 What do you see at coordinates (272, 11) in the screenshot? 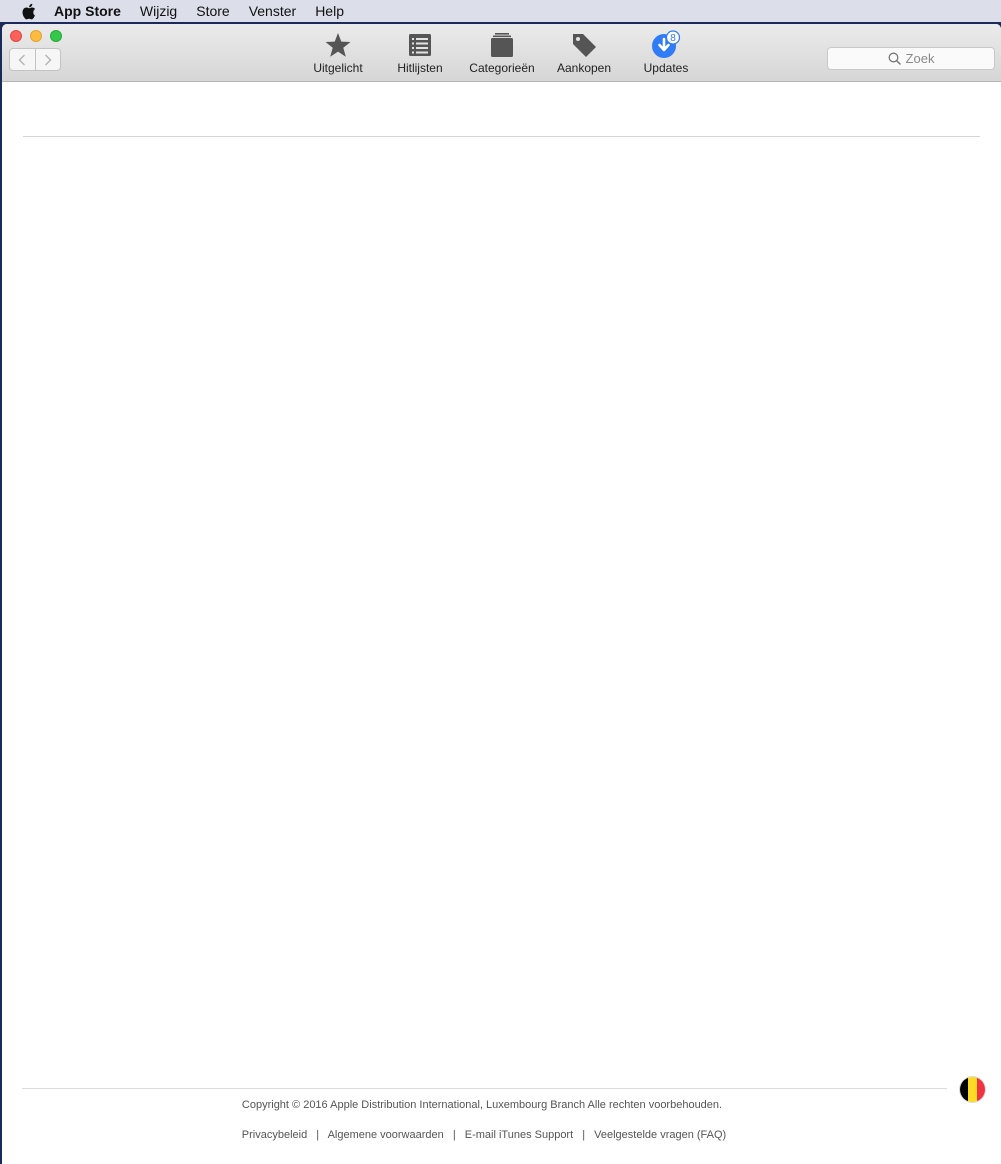
I see `menu-window: Venster` at bounding box center [272, 11].